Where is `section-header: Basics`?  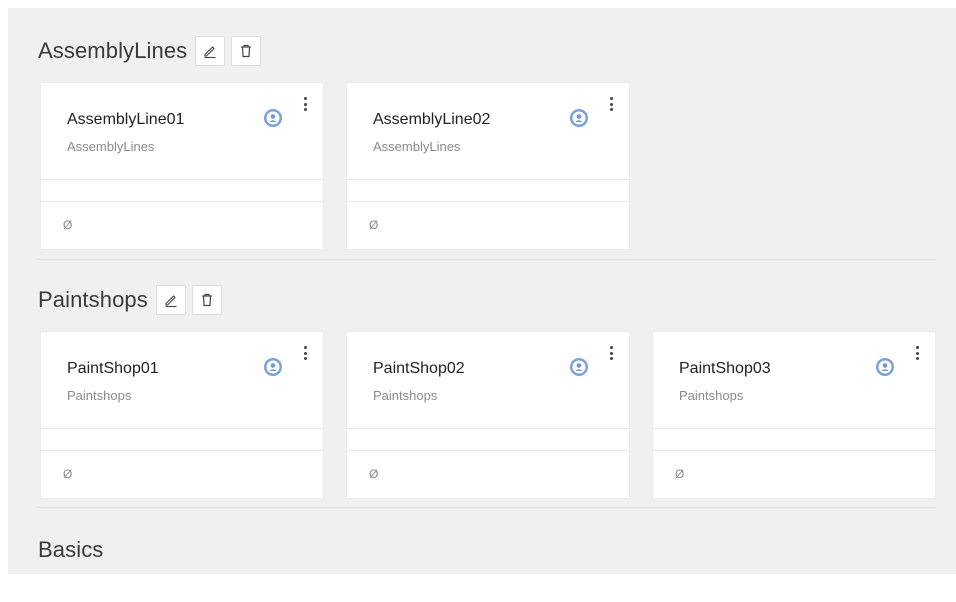
section-header: Basics is located at coordinates (487, 550).